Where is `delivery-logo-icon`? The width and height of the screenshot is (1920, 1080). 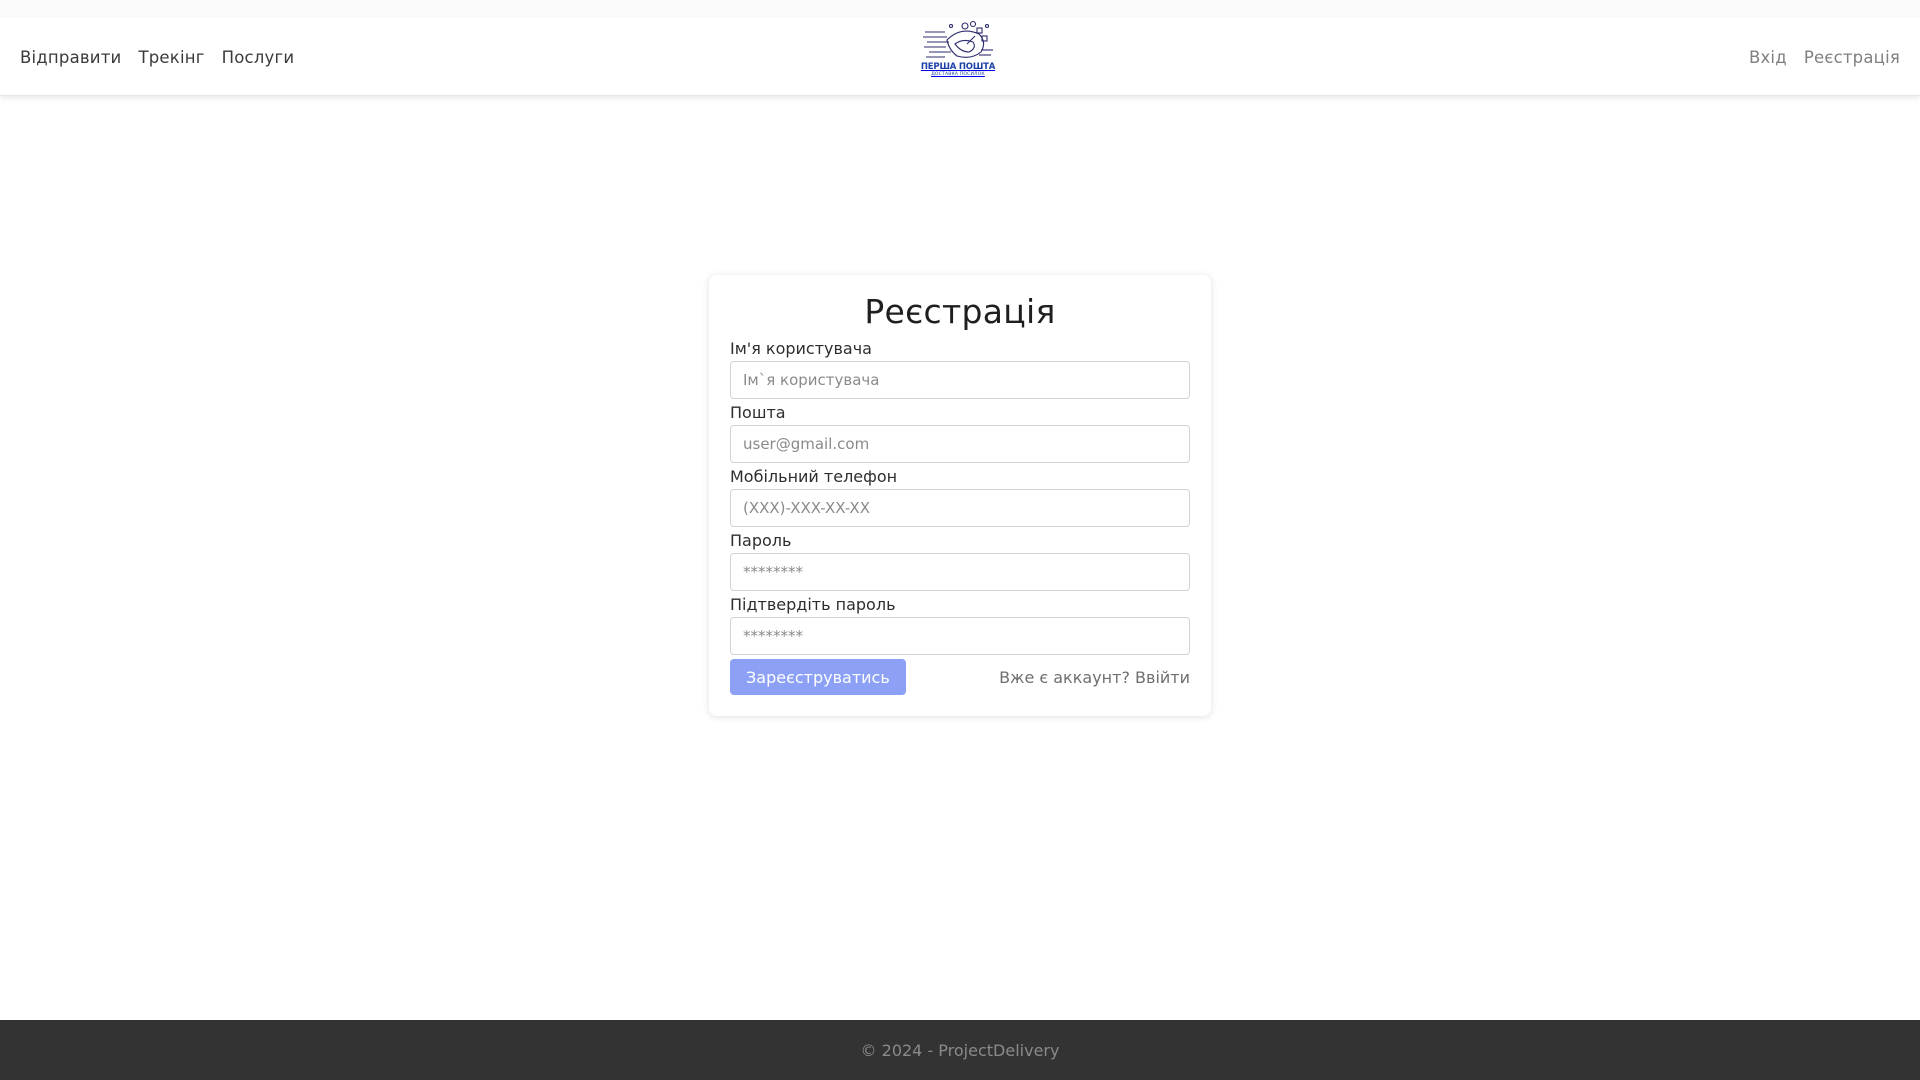
delivery-logo-icon is located at coordinates (958, 39).